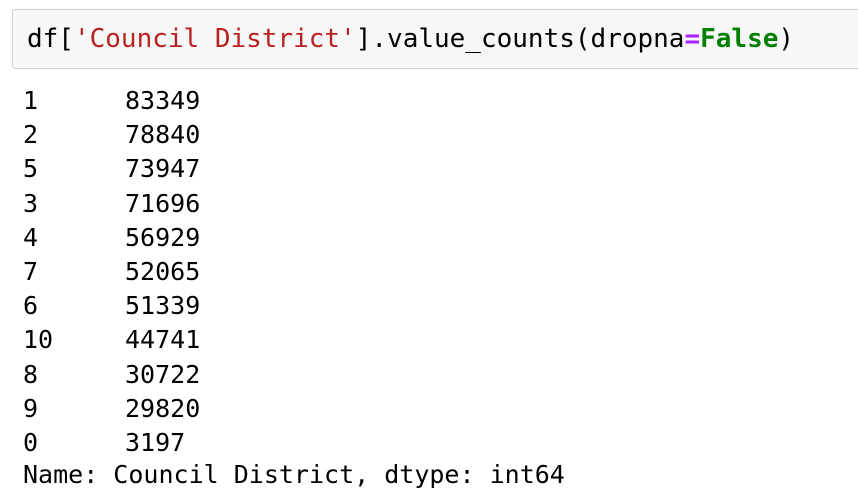  Describe the element at coordinates (38, 340) in the screenshot. I see `row-index: 10` at that location.